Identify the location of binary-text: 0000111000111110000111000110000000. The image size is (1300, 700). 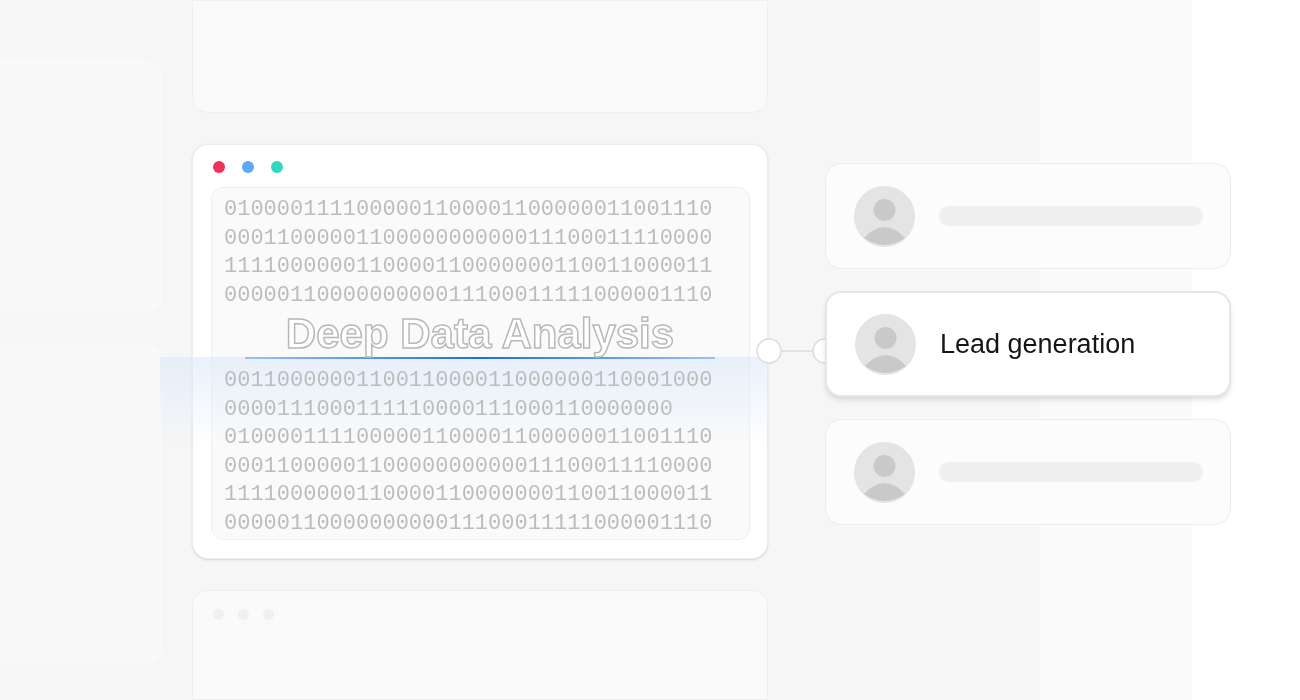
(448, 409).